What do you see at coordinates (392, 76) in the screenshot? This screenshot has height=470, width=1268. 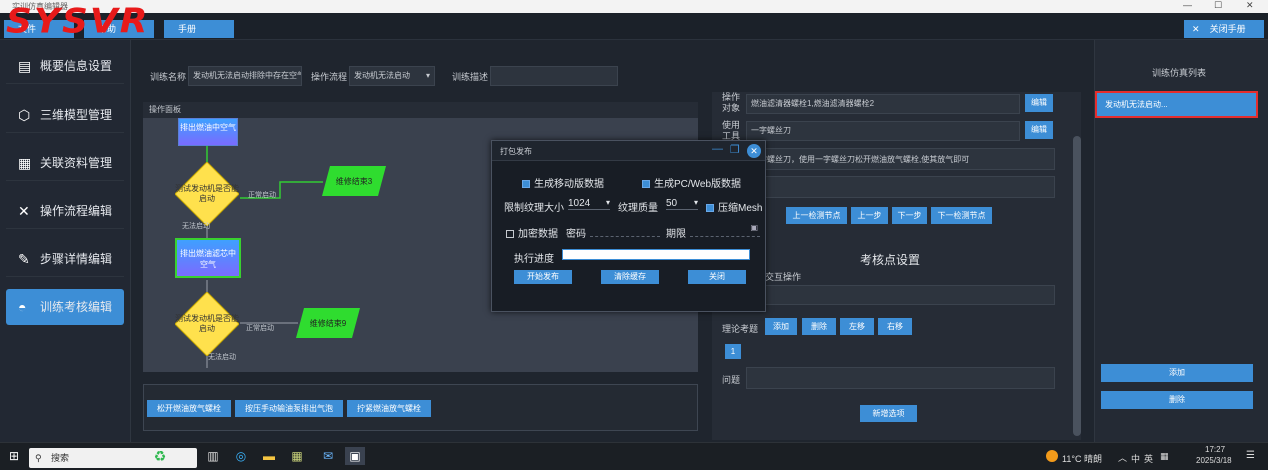 I see `flow-select: 发动机无法启动 ▾` at bounding box center [392, 76].